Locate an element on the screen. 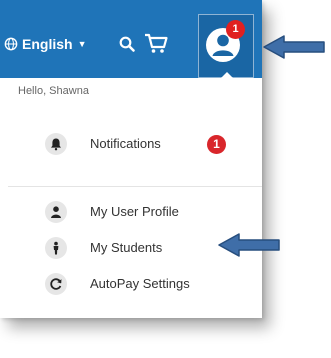  student-icon is located at coordinates (56, 248).